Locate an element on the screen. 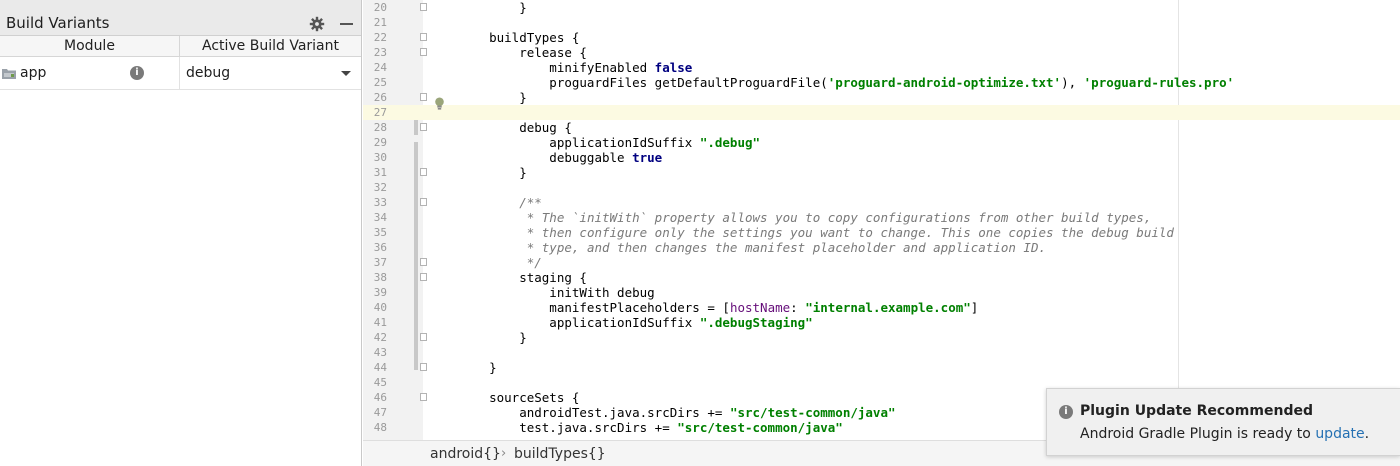 This screenshot has height=466, width=1400. code-line: 20 } is located at coordinates (881, 7).